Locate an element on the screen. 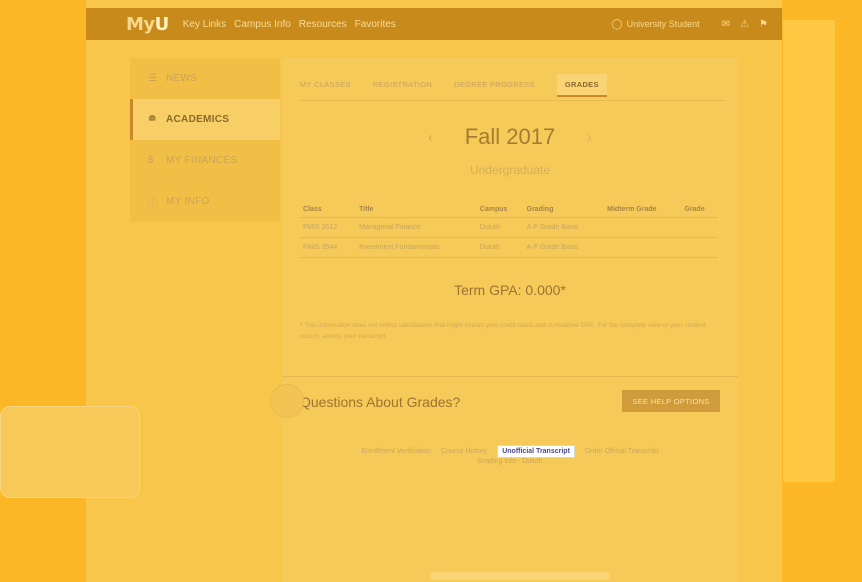 The image size is (862, 582). nav-resources: Resources is located at coordinates (323, 24).